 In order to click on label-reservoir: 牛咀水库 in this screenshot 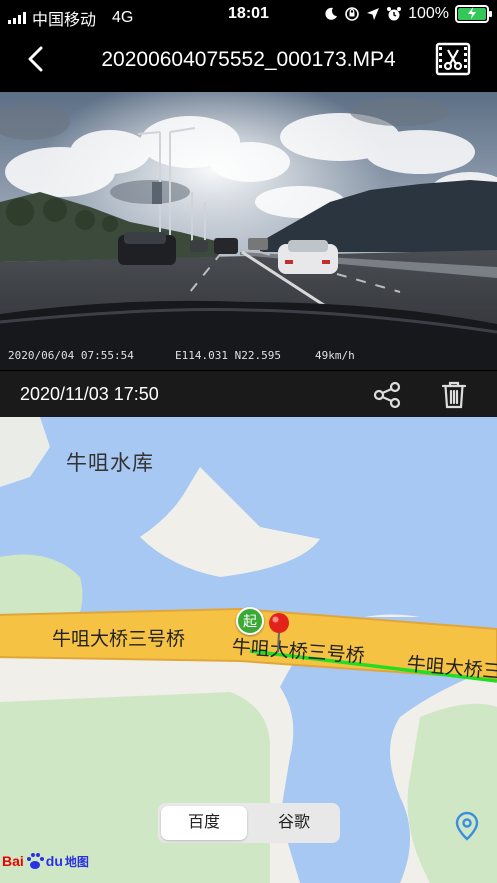, I will do `click(110, 463)`.